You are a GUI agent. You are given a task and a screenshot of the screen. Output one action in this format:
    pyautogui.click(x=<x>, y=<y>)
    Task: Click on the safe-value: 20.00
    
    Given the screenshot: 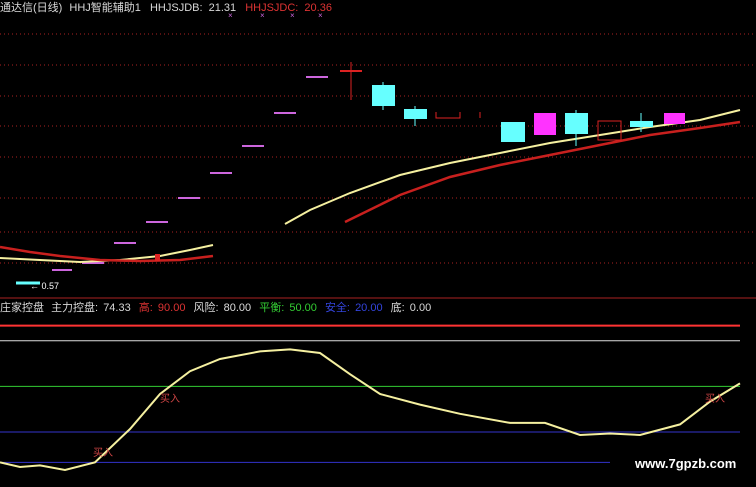 What is the action you would take?
    pyautogui.click(x=369, y=308)
    